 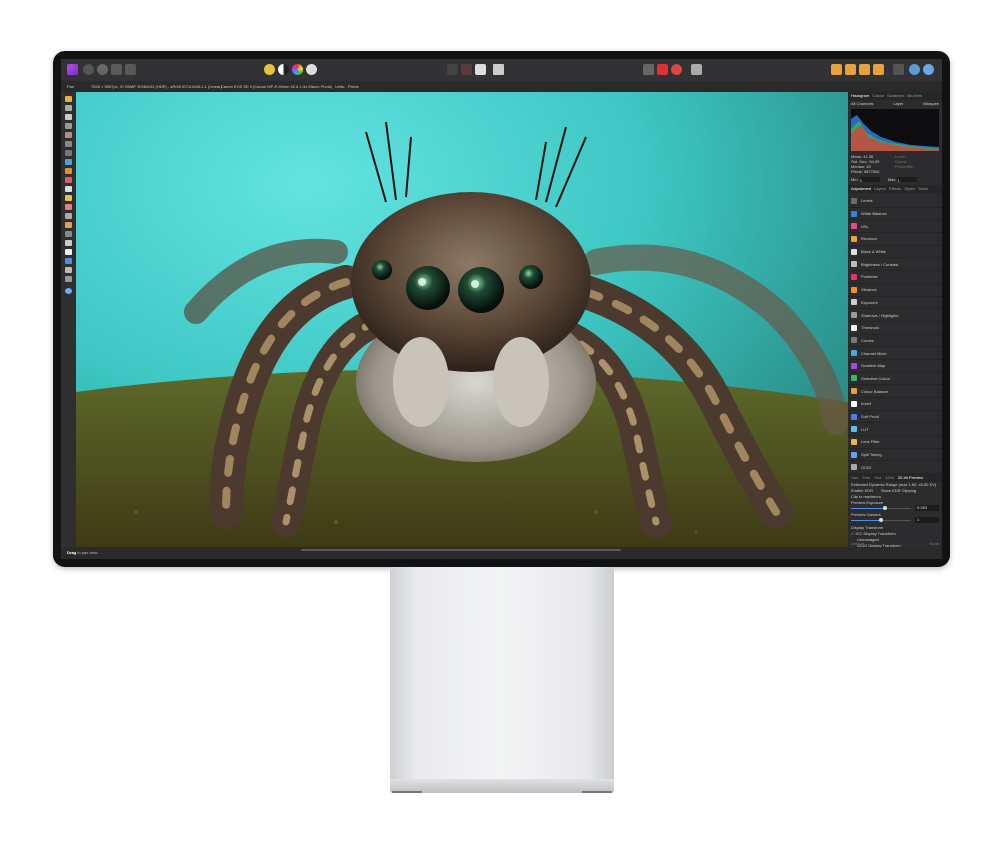 I want to click on quick-mask-icon, so click(x=466, y=69).